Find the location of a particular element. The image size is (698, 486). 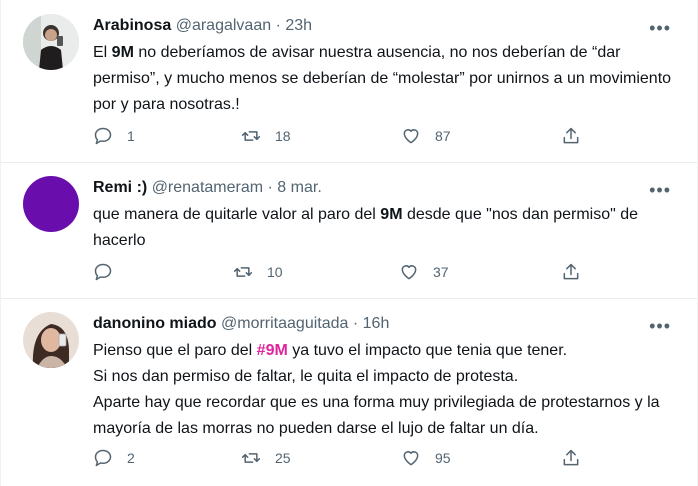

tweet-header: Arabinosa @aragalvaan · 23h is located at coordinates (202, 26).